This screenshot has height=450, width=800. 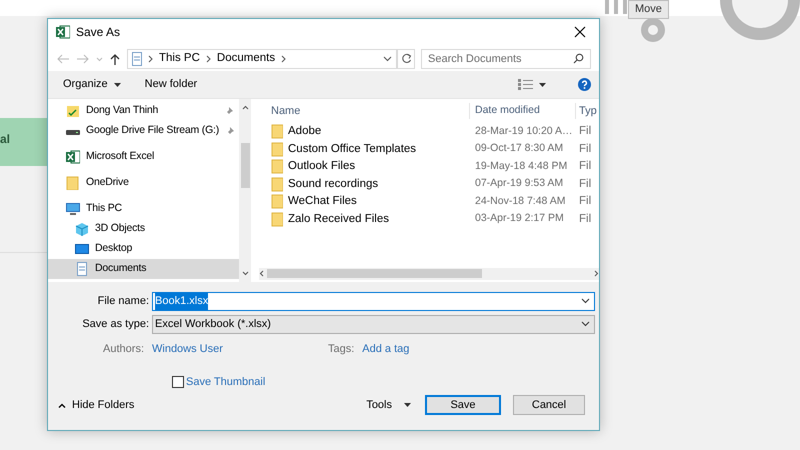 I want to click on column-header: Date modified, so click(x=523, y=111).